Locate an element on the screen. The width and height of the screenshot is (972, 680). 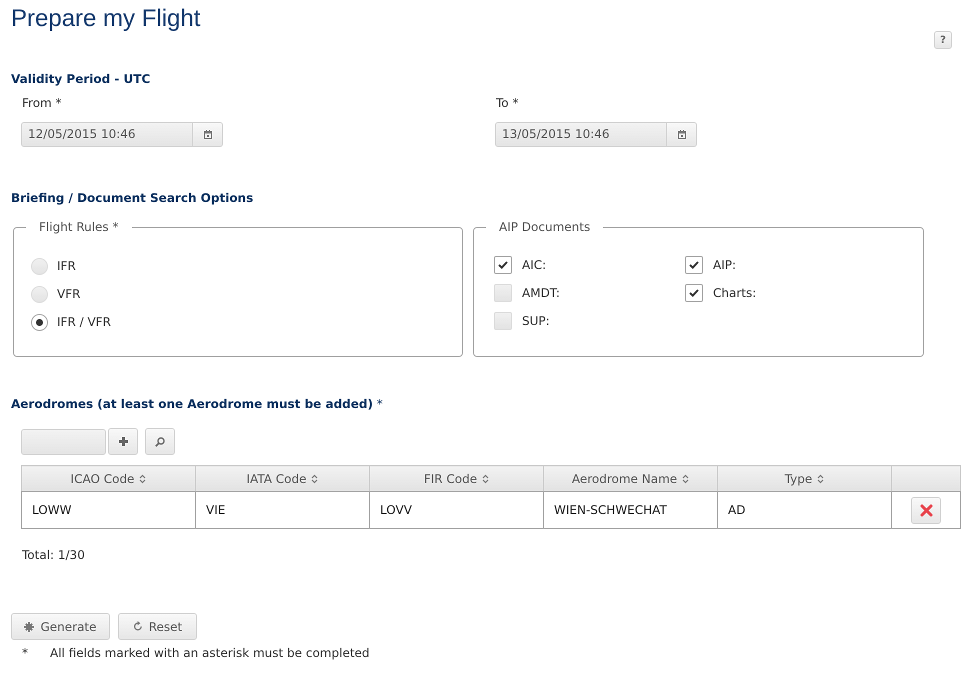
table-cell: VIE is located at coordinates (283, 510).